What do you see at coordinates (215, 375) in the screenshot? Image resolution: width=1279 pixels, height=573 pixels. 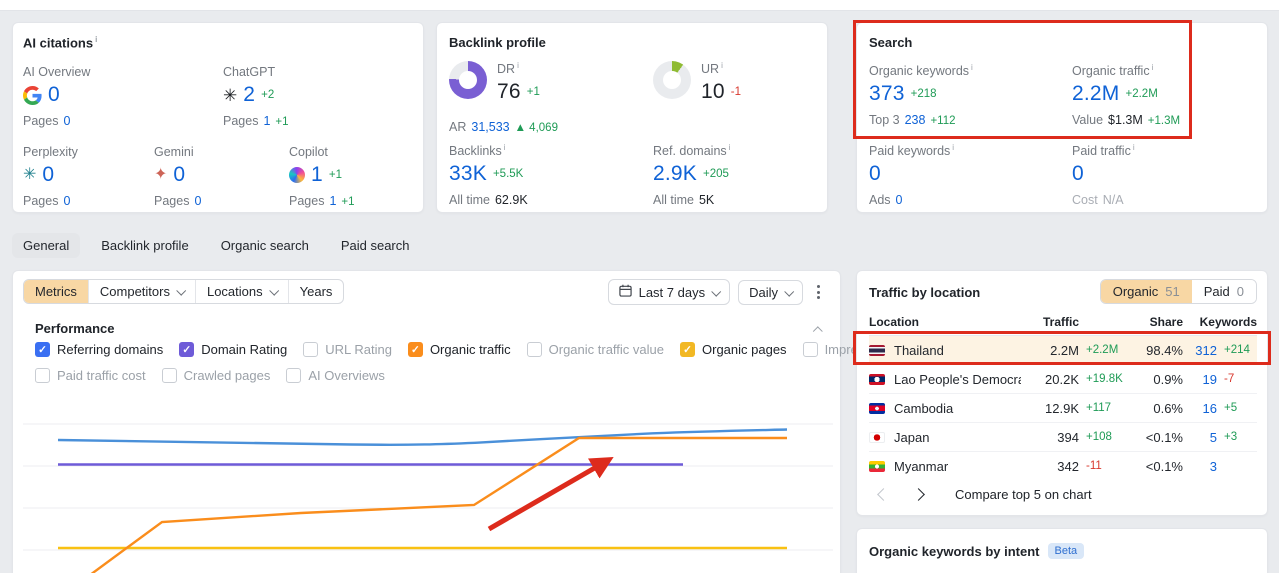 I see `checkbox-crawled-pages: Crawled pages` at bounding box center [215, 375].